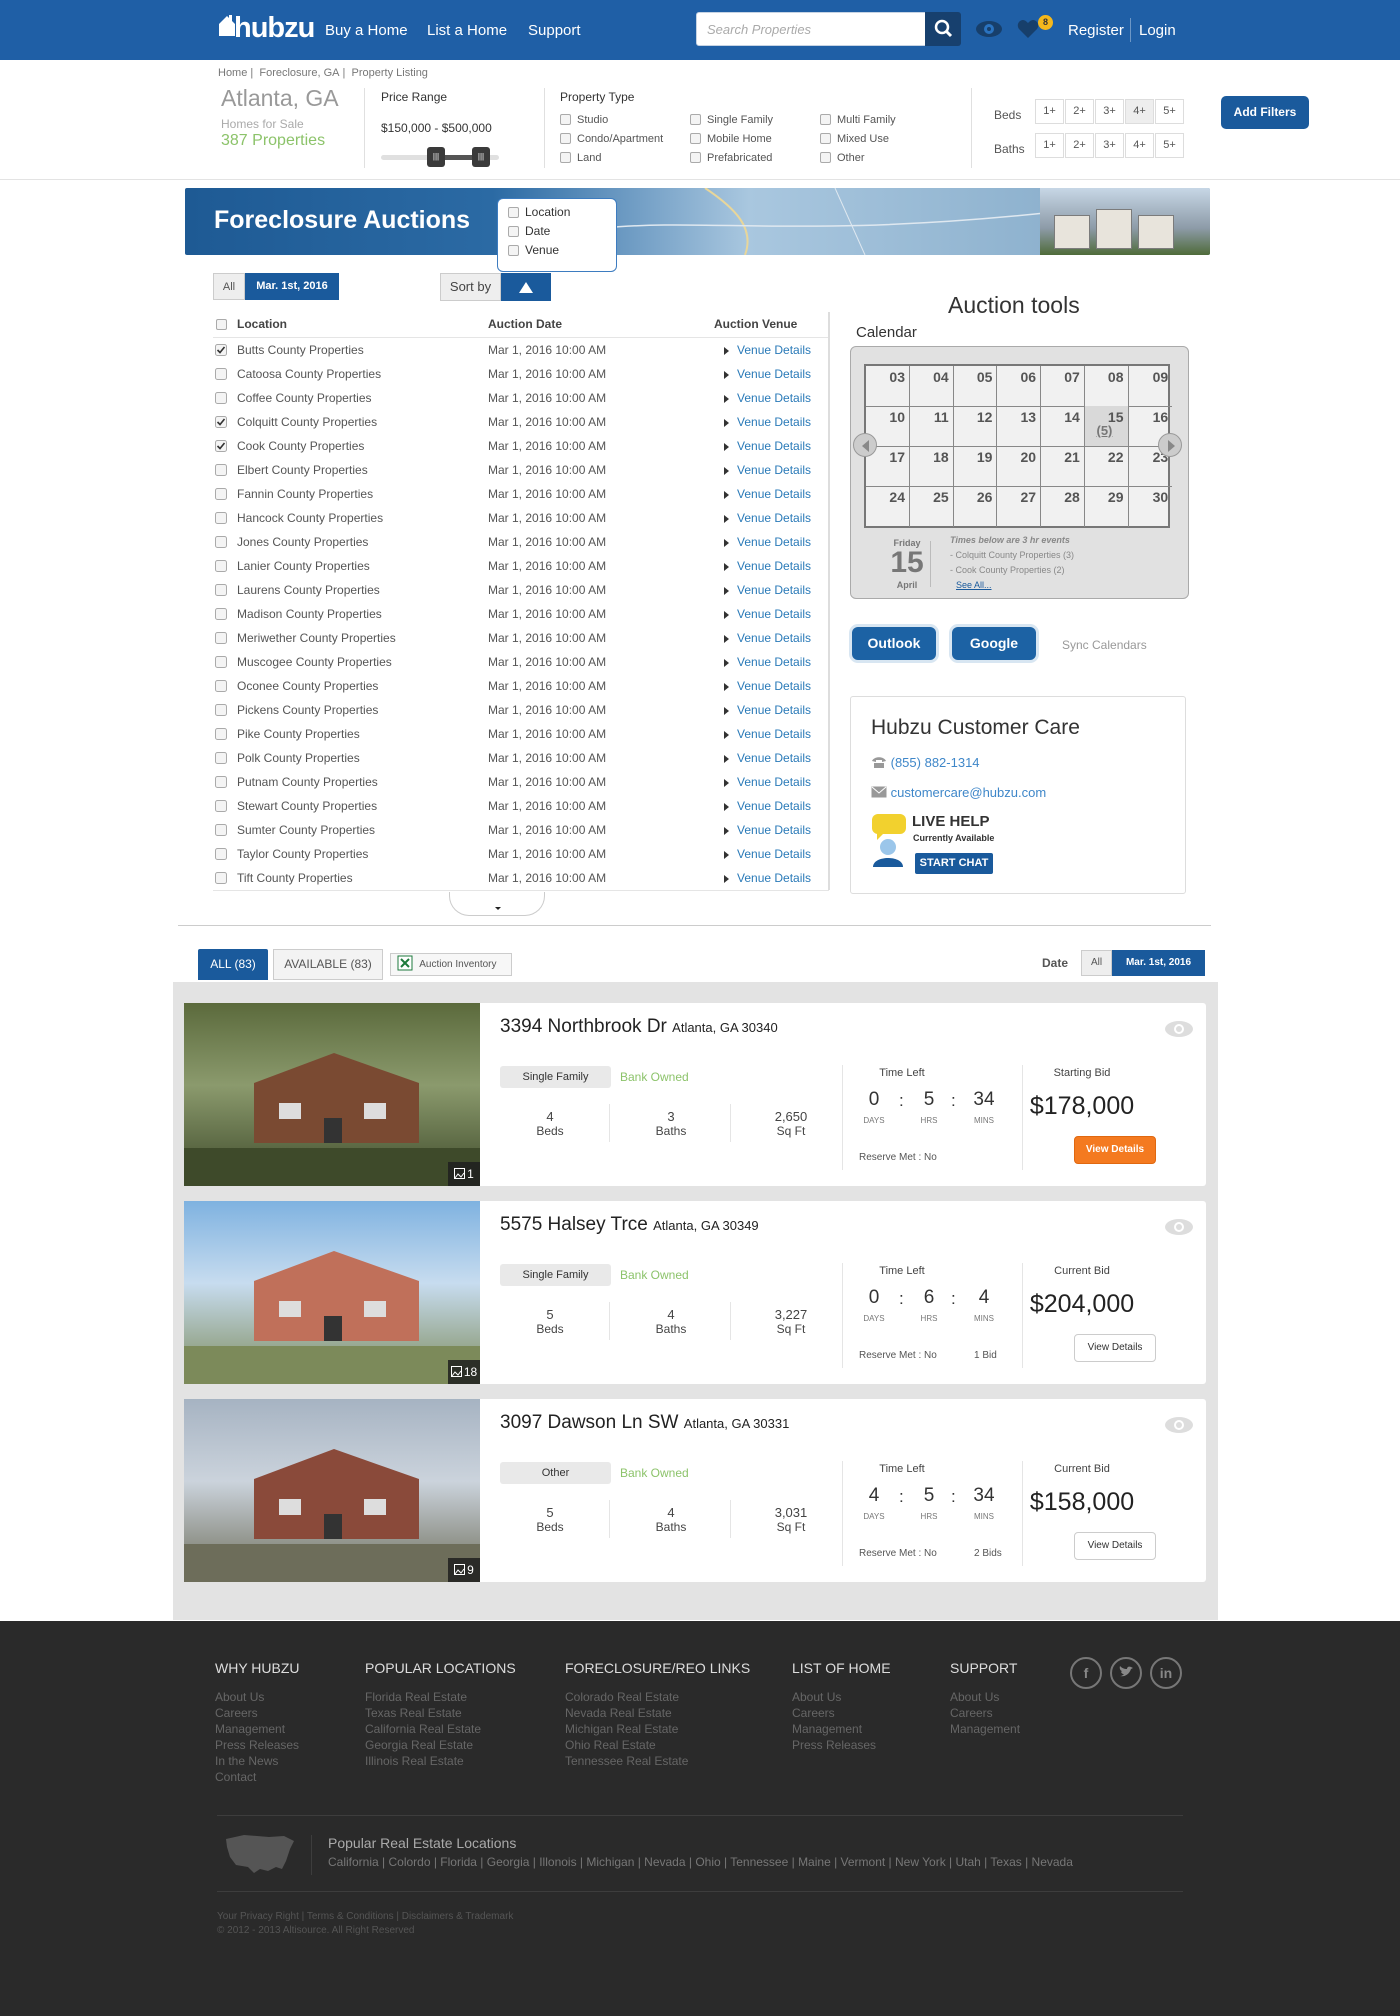 This screenshot has width=1400, height=2016. What do you see at coordinates (931, 386) in the screenshot?
I see `calendar-day: 04` at bounding box center [931, 386].